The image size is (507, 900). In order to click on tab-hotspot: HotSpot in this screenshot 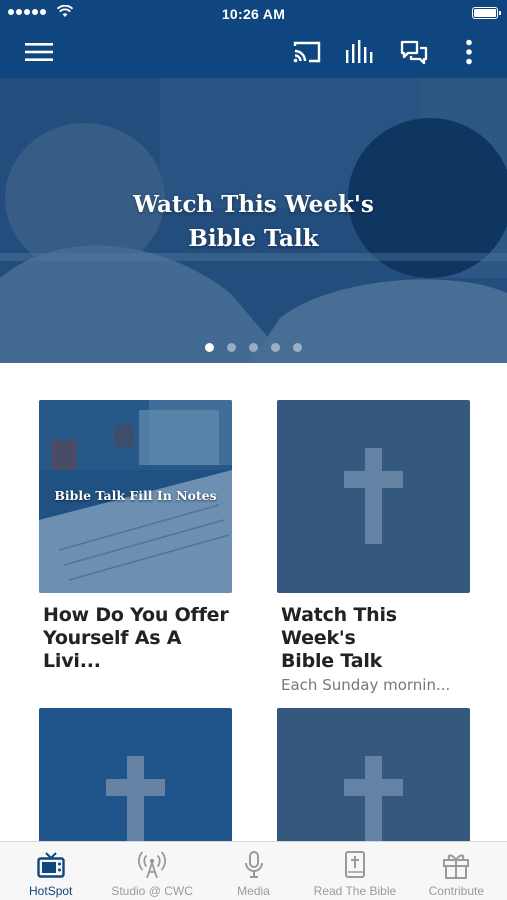, I will do `click(50, 871)`.